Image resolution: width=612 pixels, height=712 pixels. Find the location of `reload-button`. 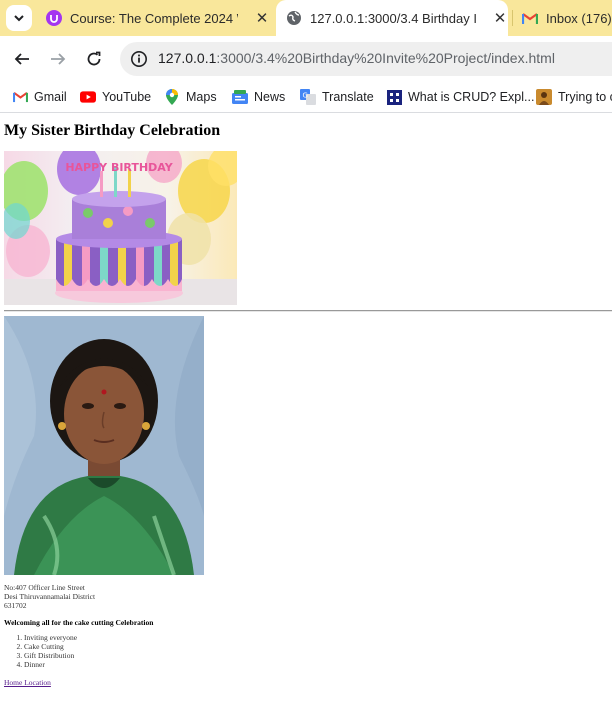

reload-button is located at coordinates (94, 59).